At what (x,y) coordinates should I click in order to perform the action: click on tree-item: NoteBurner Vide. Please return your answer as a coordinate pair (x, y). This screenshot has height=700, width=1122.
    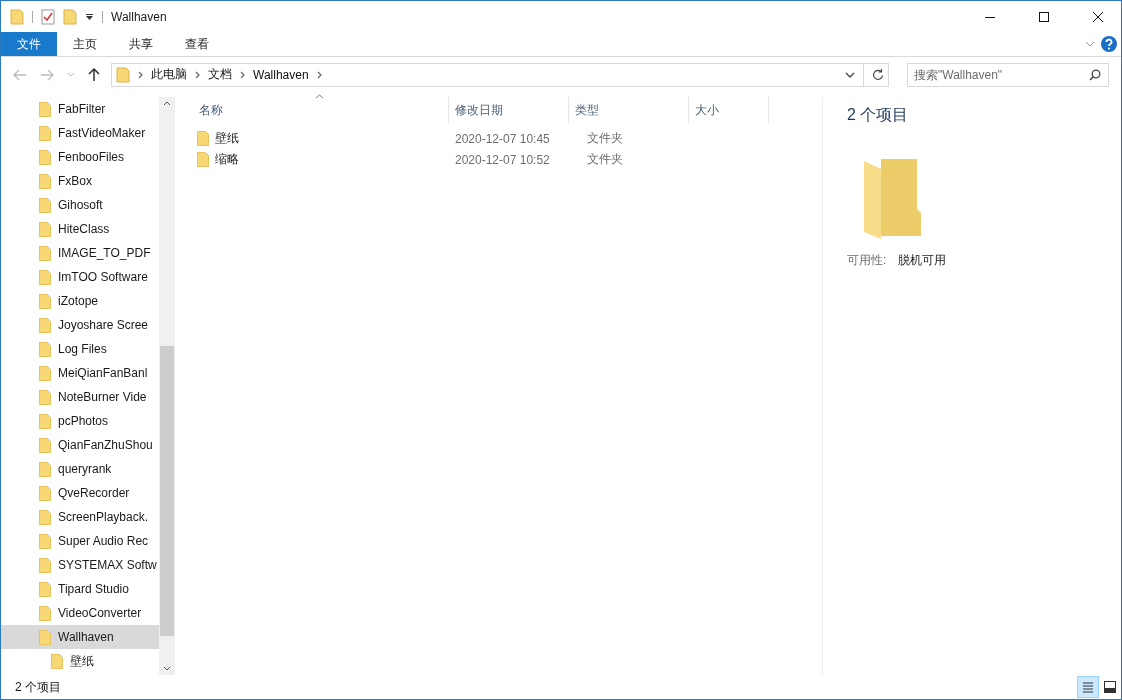
    Looking at the image, I should click on (80, 397).